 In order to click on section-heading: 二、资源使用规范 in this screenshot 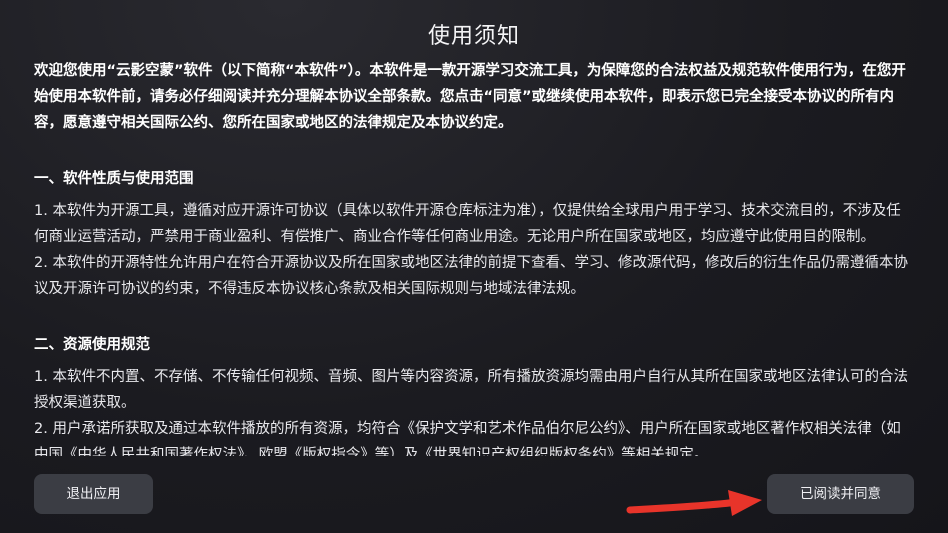, I will do `click(92, 345)`.